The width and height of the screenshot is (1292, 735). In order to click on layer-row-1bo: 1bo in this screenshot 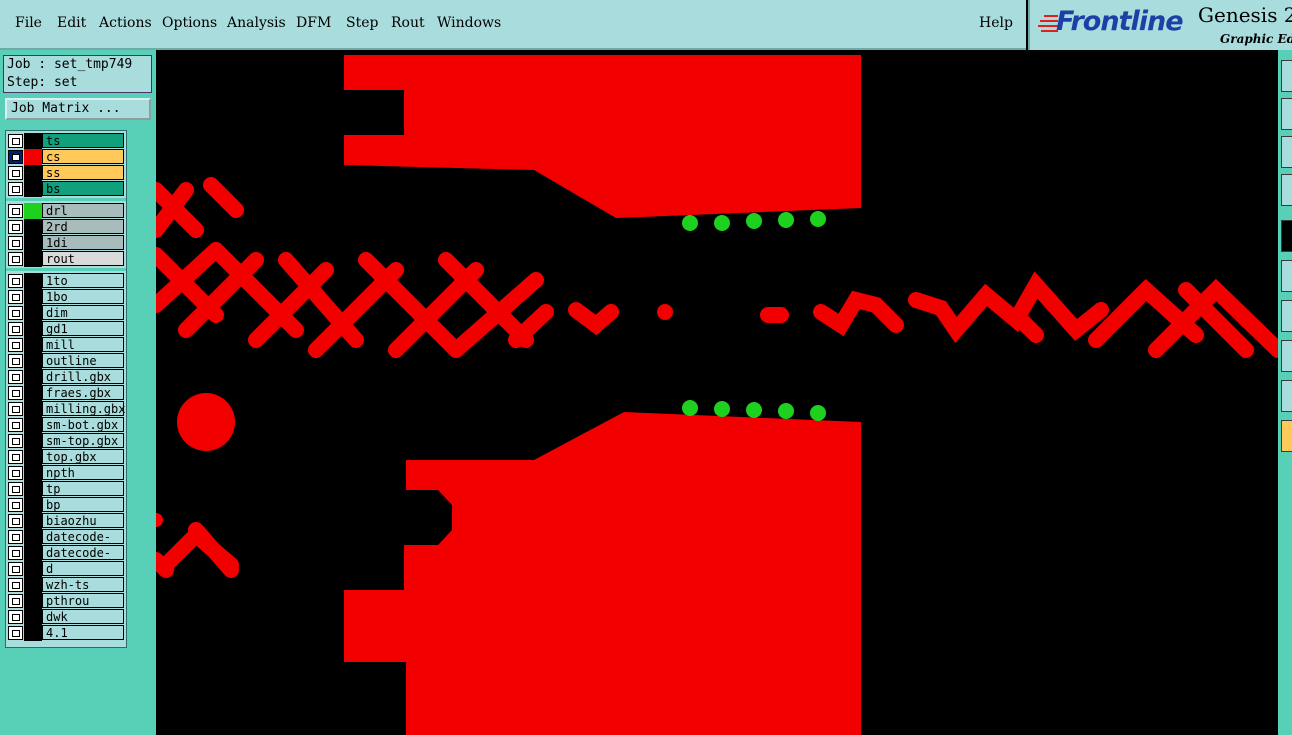, I will do `click(66, 297)`.